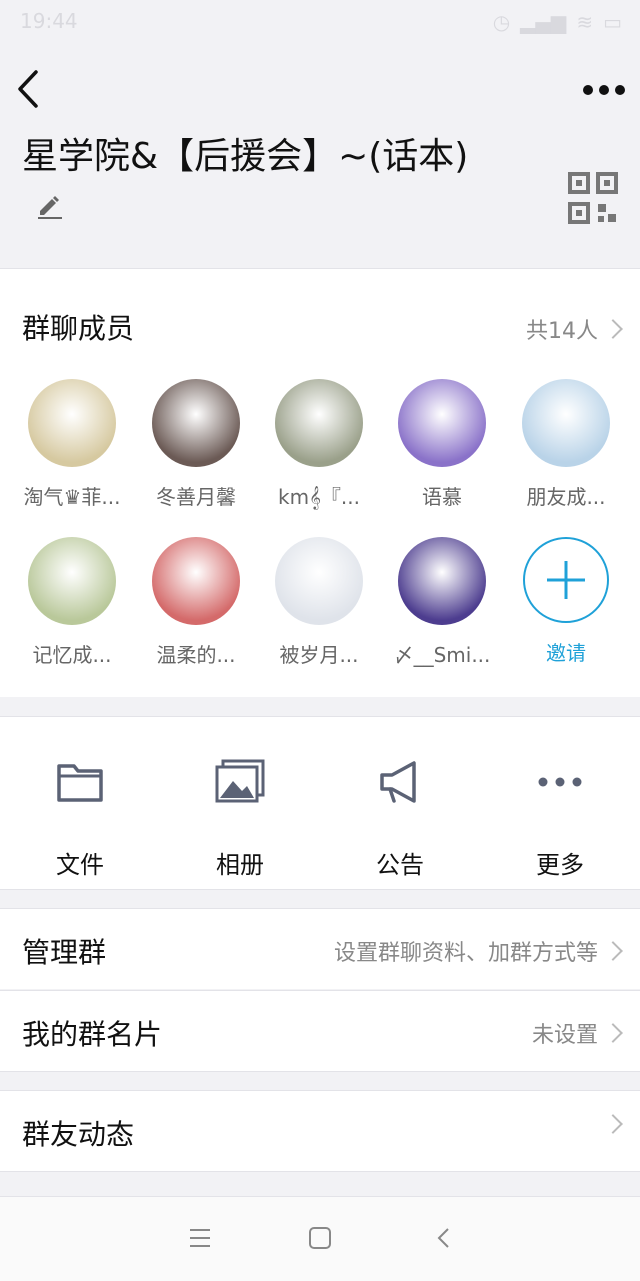  I want to click on more-label: 更多, so click(560, 865).